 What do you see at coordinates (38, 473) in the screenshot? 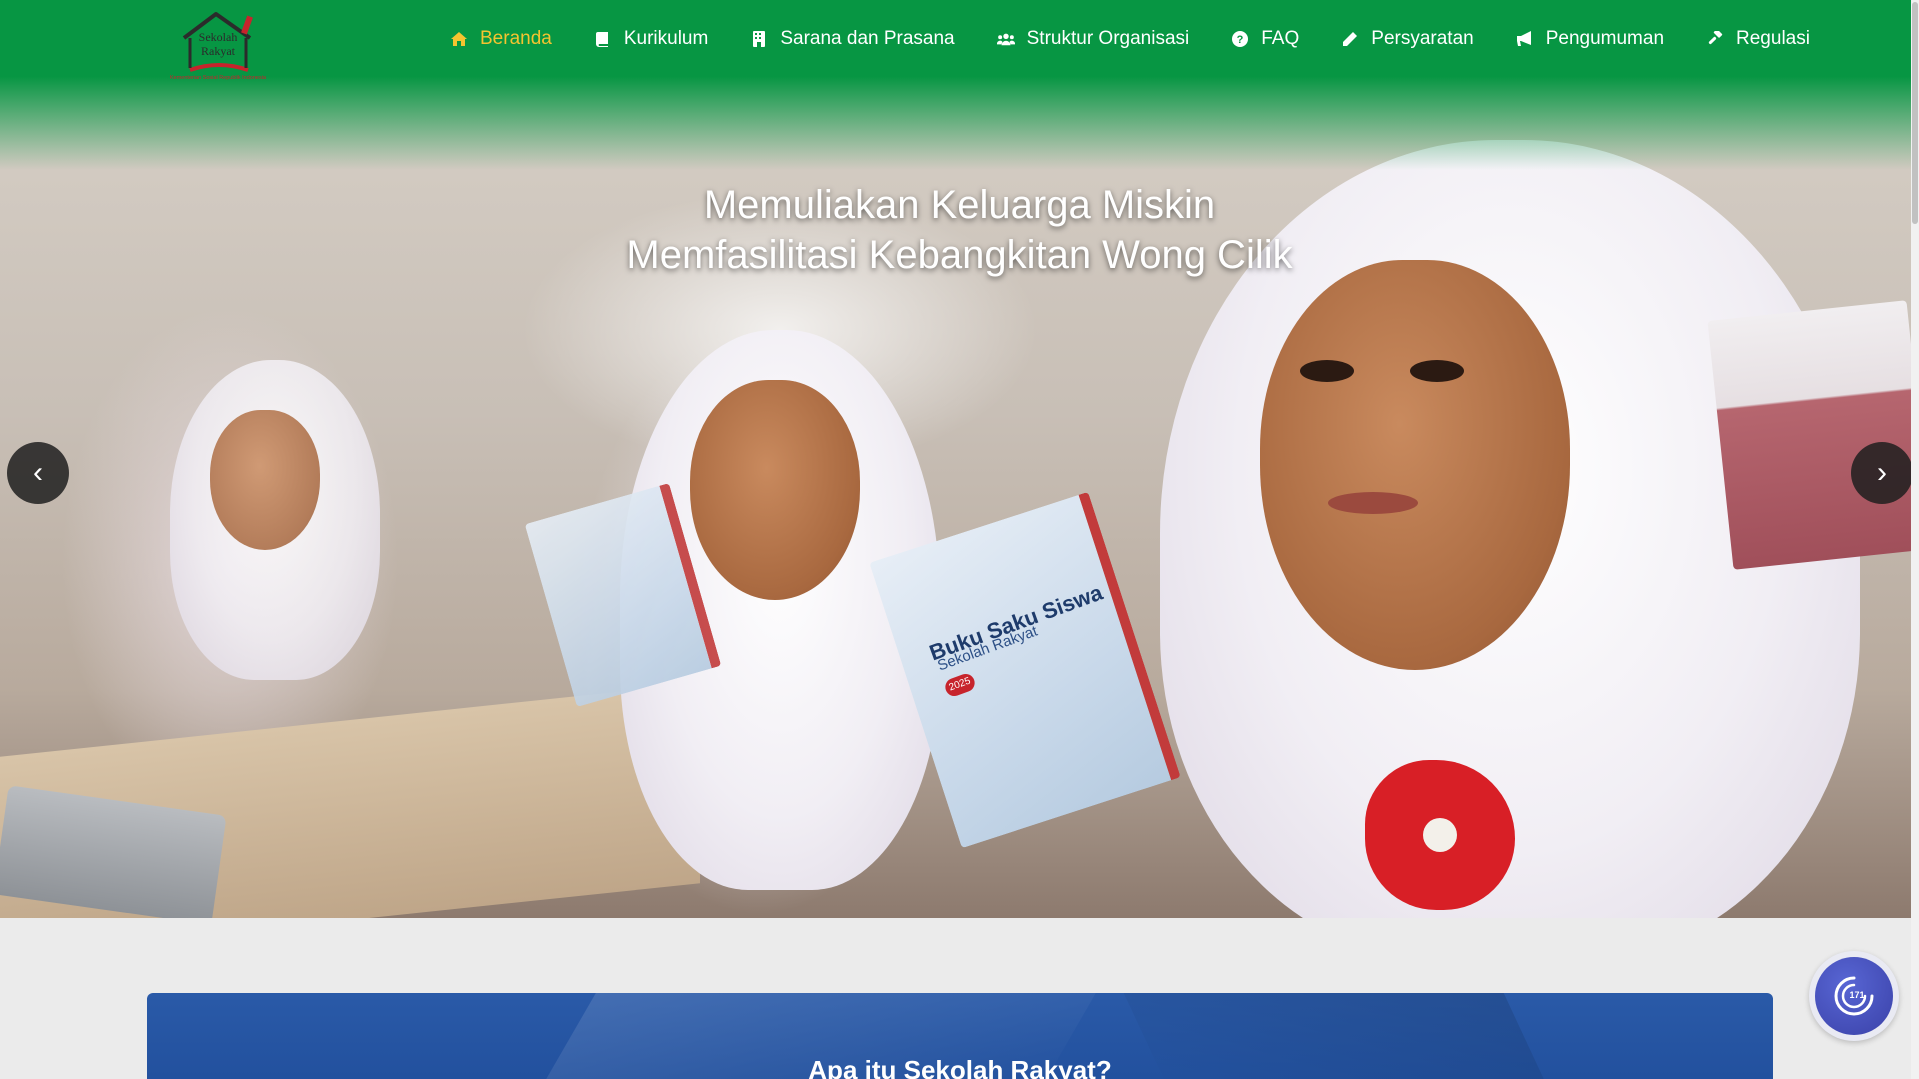
I see `carousel-prev-button: ‹` at bounding box center [38, 473].